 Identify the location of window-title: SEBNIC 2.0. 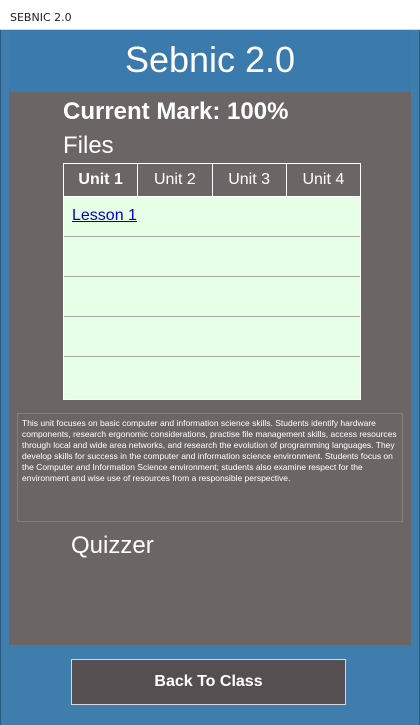
(41, 17).